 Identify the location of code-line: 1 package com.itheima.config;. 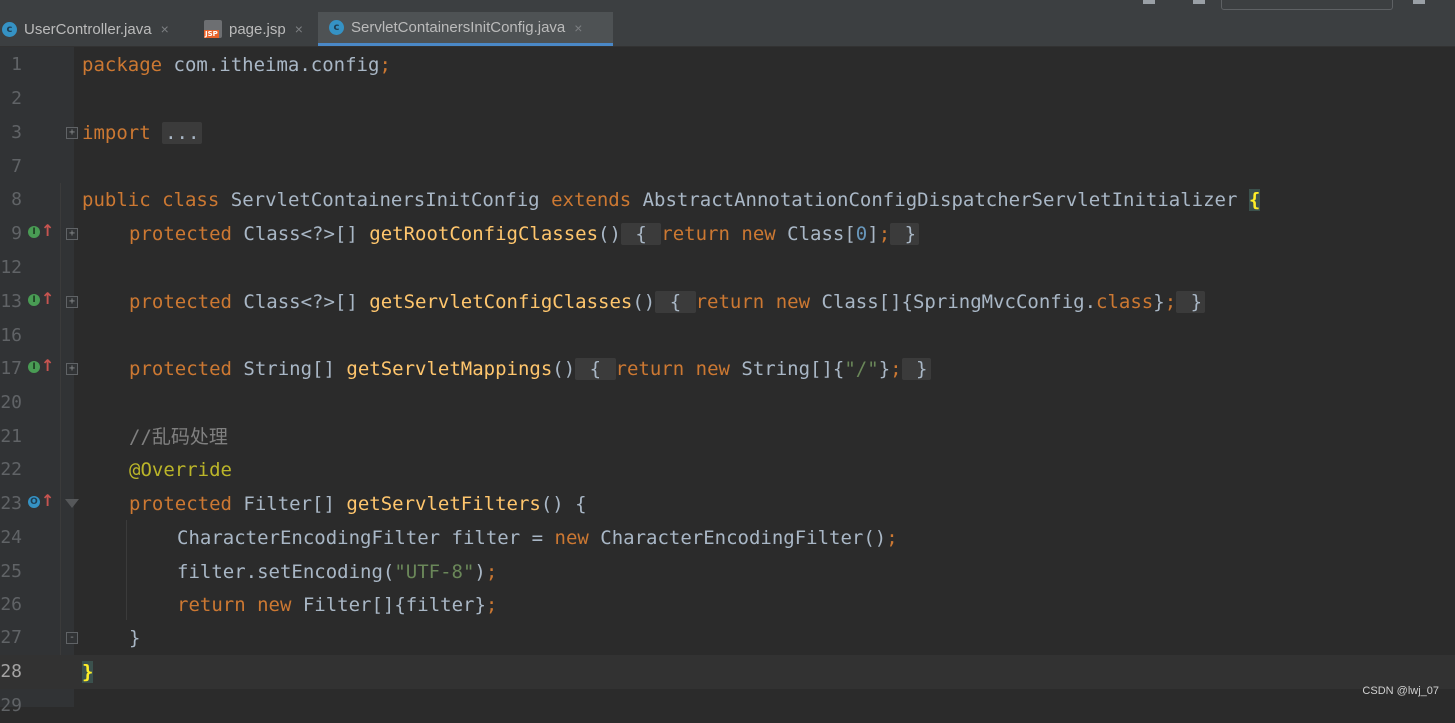
(727, 65).